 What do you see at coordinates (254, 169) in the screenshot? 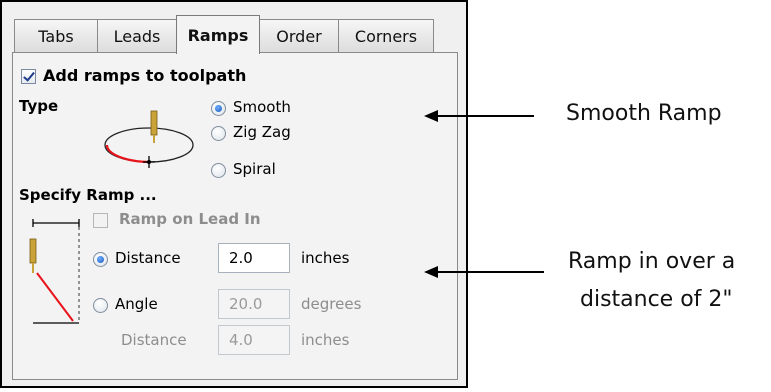
I see `spiral-label: Spiral` at bounding box center [254, 169].